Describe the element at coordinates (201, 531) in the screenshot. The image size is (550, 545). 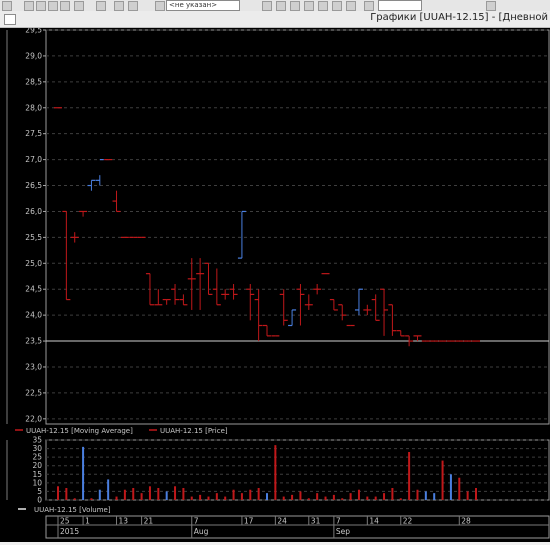
I see `x-period-label: Aug` at that location.